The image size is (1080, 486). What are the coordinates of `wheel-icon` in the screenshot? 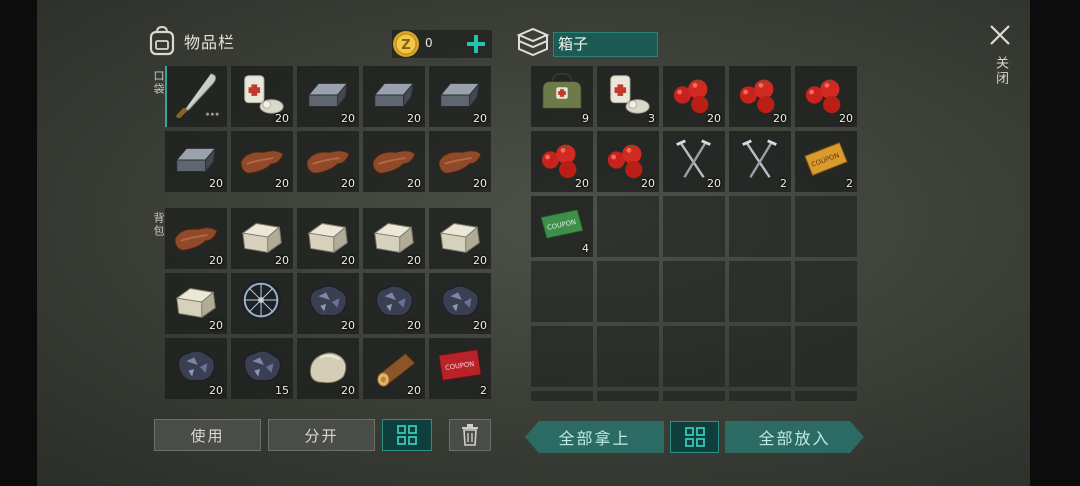 It's located at (261, 300).